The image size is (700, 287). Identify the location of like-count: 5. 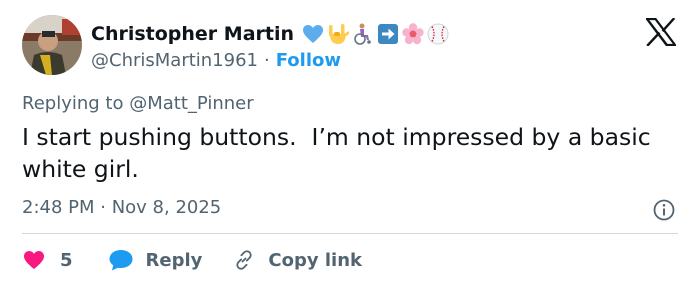
(66, 260).